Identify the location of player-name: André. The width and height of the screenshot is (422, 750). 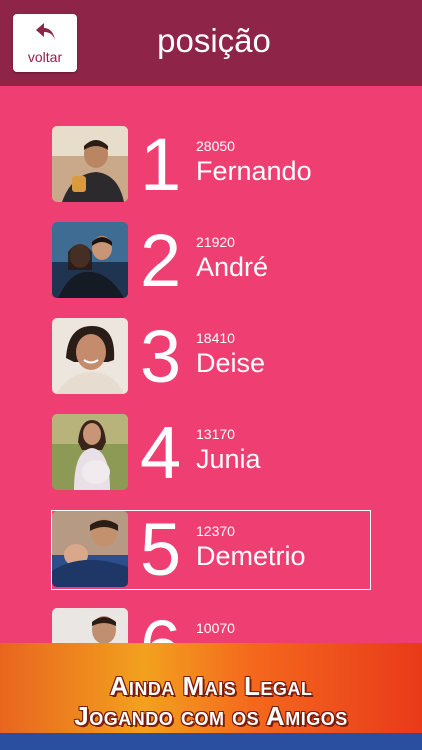
(232, 267).